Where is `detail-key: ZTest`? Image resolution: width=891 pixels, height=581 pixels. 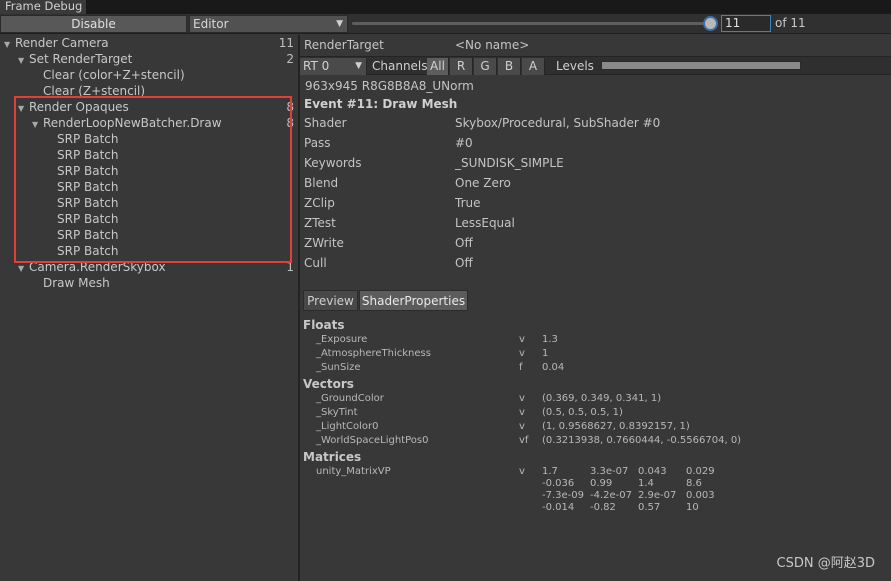
detail-key: ZTest is located at coordinates (320, 223).